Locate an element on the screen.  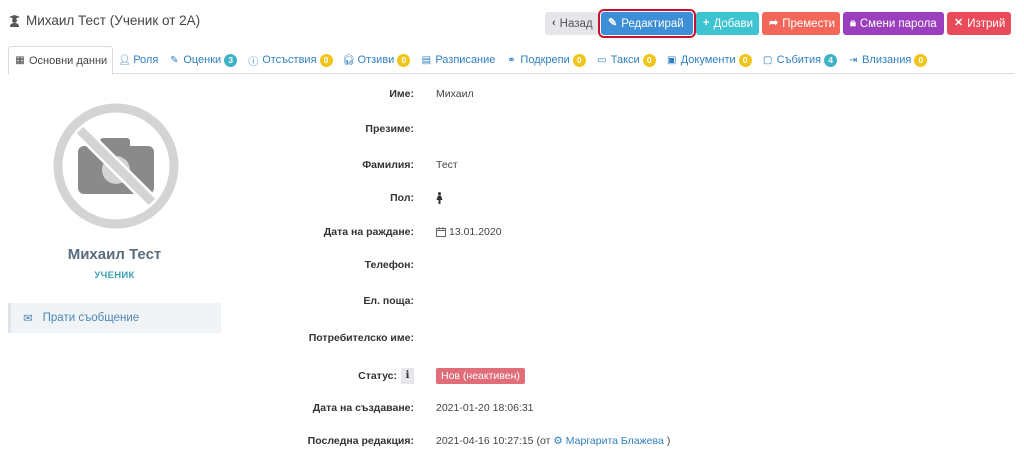
plus-icon: + is located at coordinates (706, 23).